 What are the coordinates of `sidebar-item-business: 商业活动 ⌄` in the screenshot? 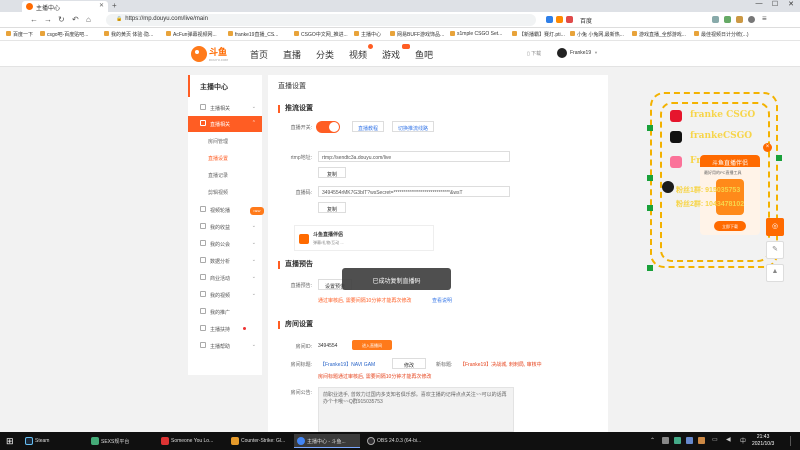 It's located at (225, 278).